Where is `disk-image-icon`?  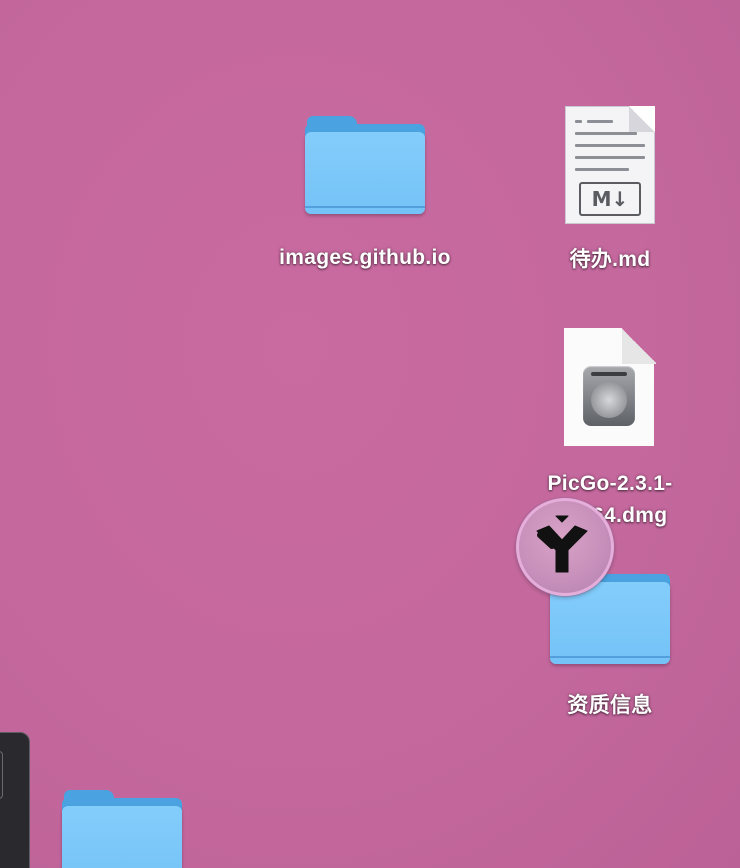
disk-image-icon is located at coordinates (610, 388).